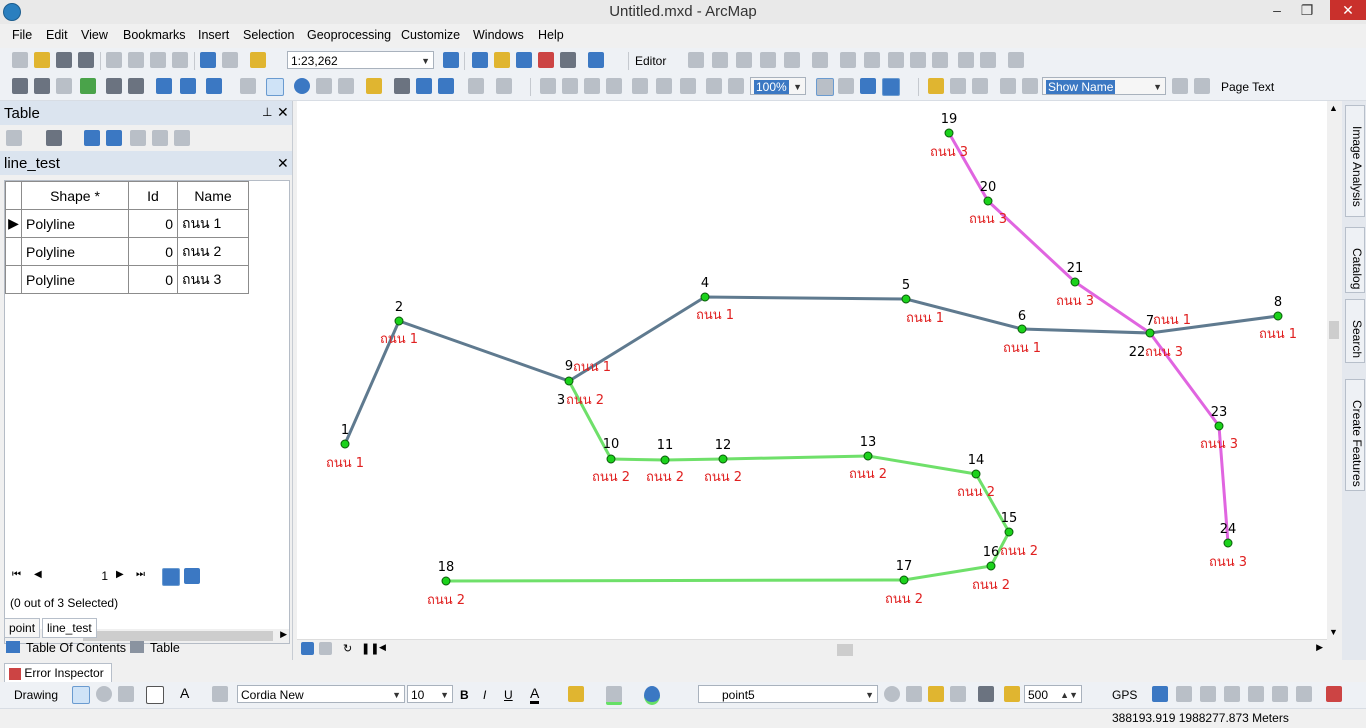 This screenshot has width=1366, height=728. What do you see at coordinates (846, 86) in the screenshot?
I see `focus-data-frame-icon` at bounding box center [846, 86].